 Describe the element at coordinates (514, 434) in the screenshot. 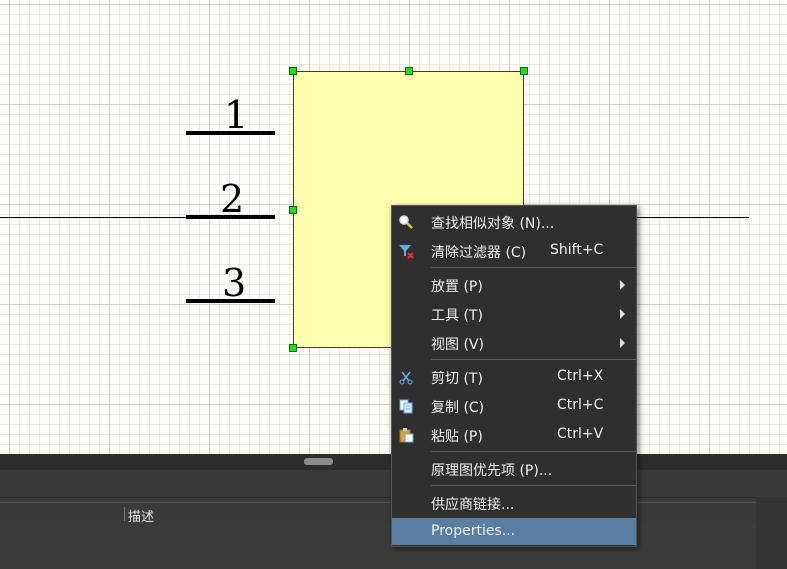

I see `menu-item-paste: 粘贴 (P) Ctrl+V` at that location.